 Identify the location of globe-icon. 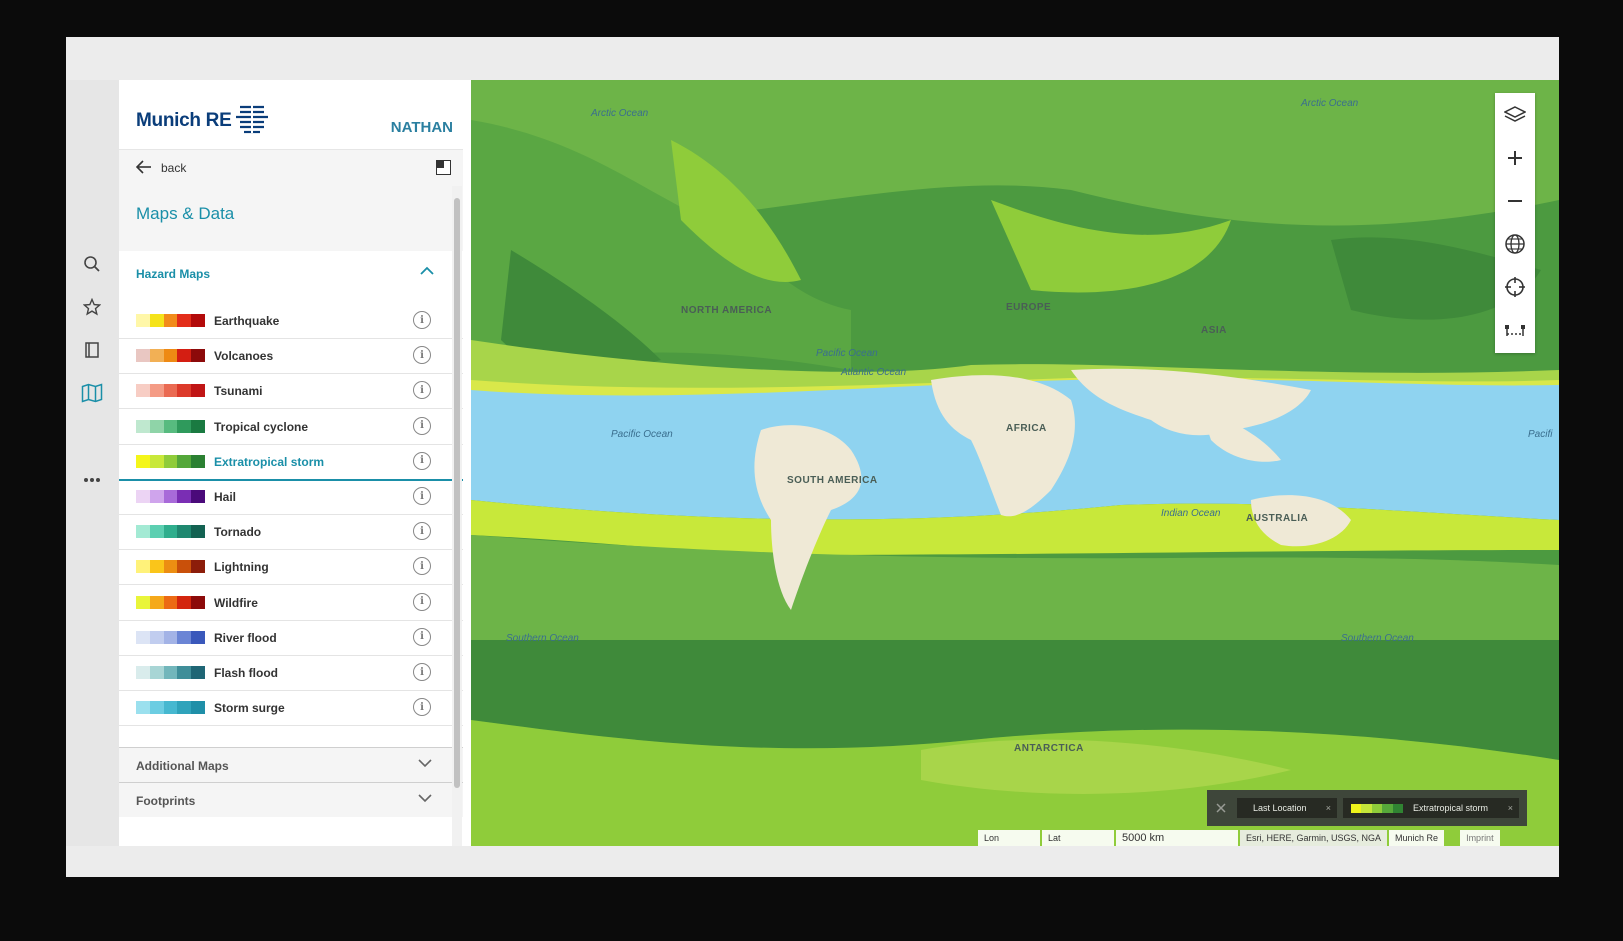
(1515, 243).